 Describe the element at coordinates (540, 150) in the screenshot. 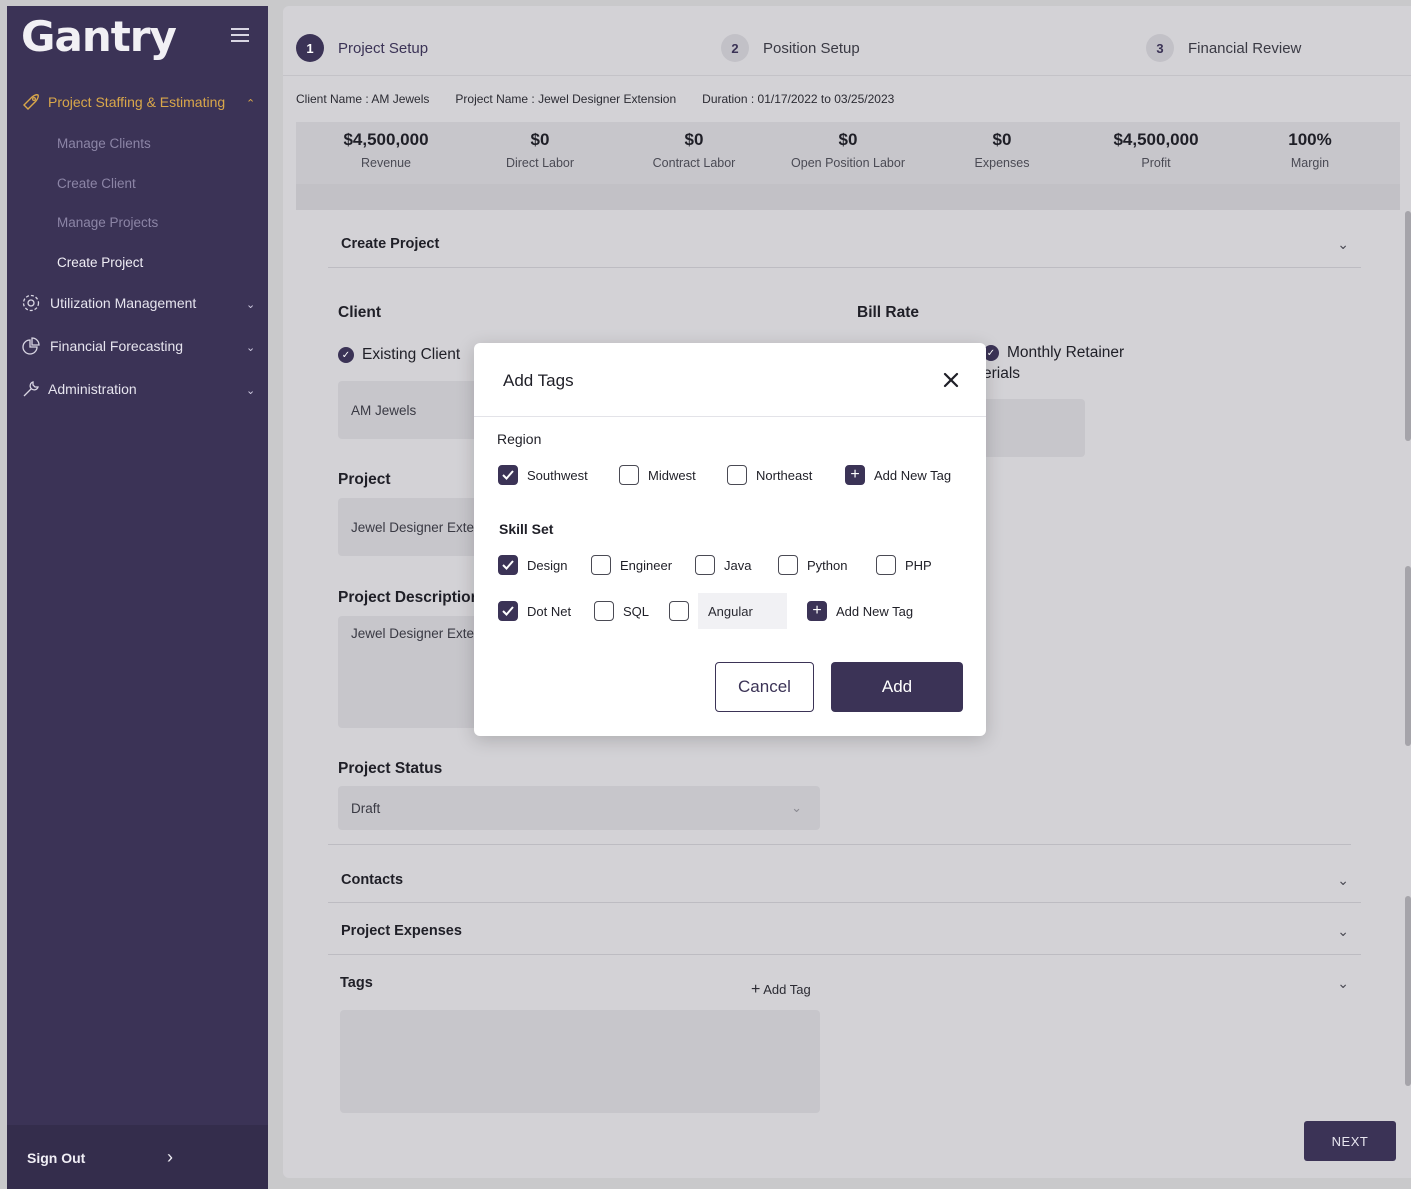

I see `metric-direct-labor: $0 Direct Labor` at that location.